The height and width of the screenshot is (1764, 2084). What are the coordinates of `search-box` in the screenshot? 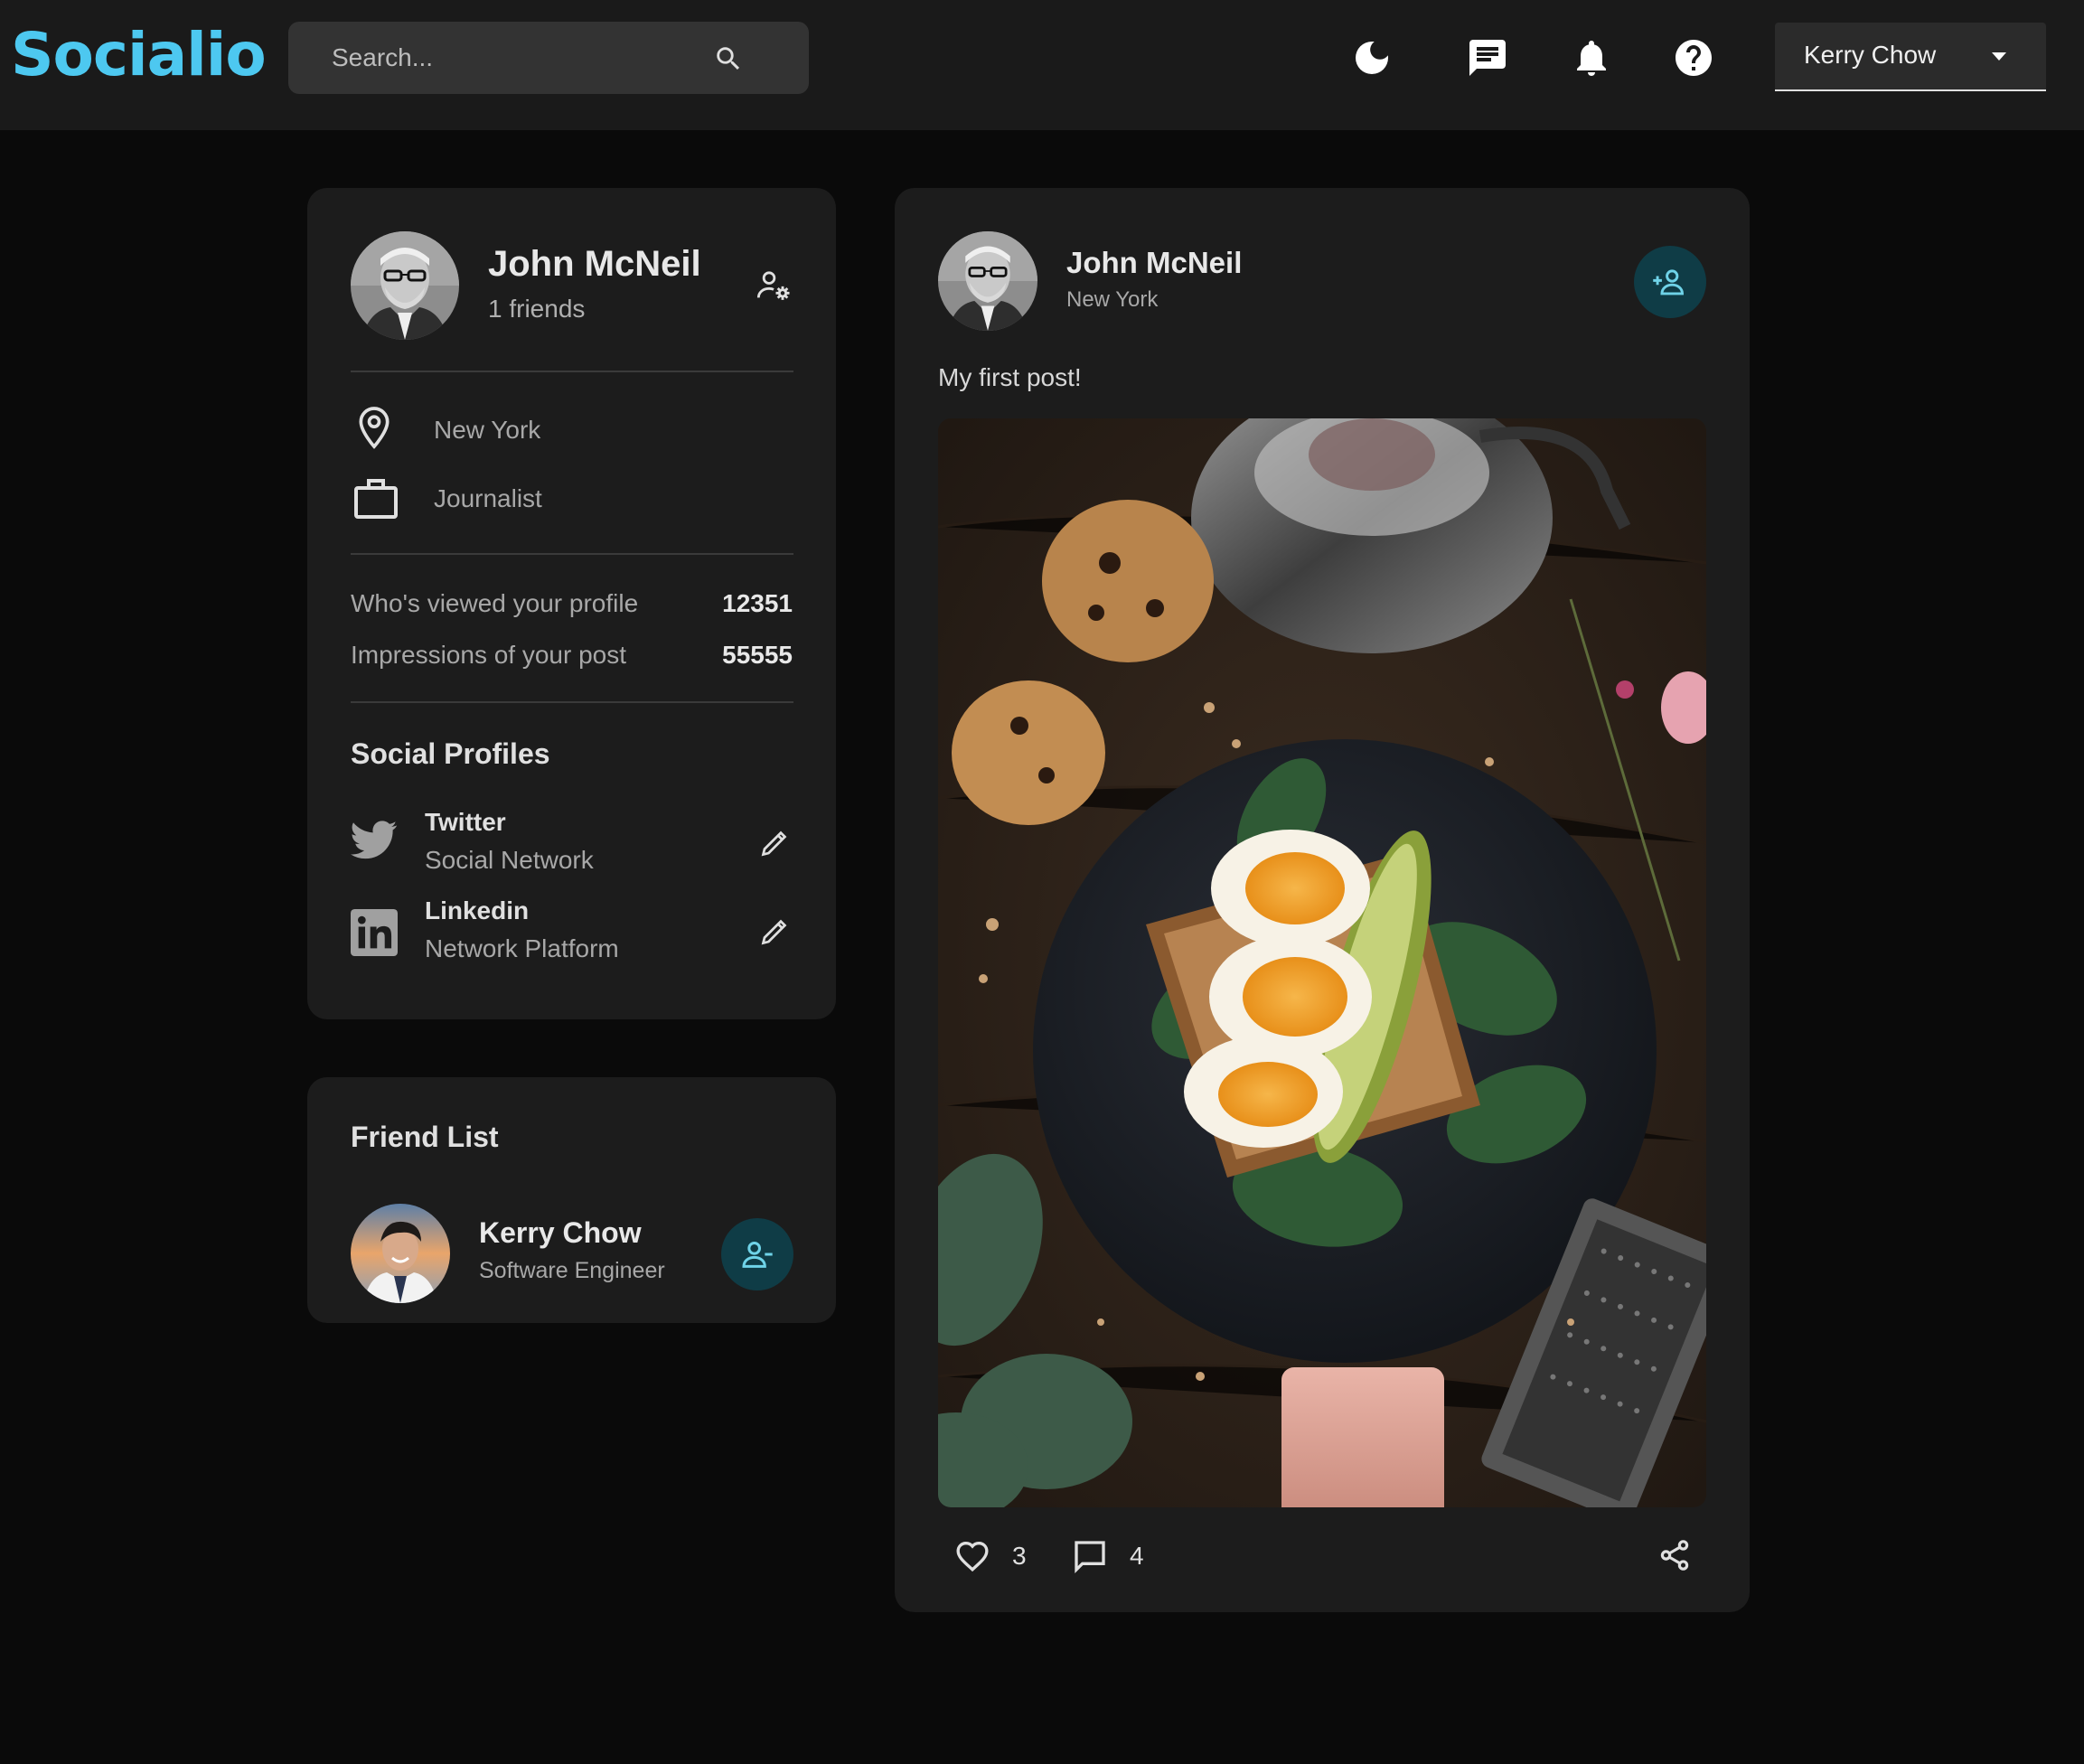 It's located at (548, 58).